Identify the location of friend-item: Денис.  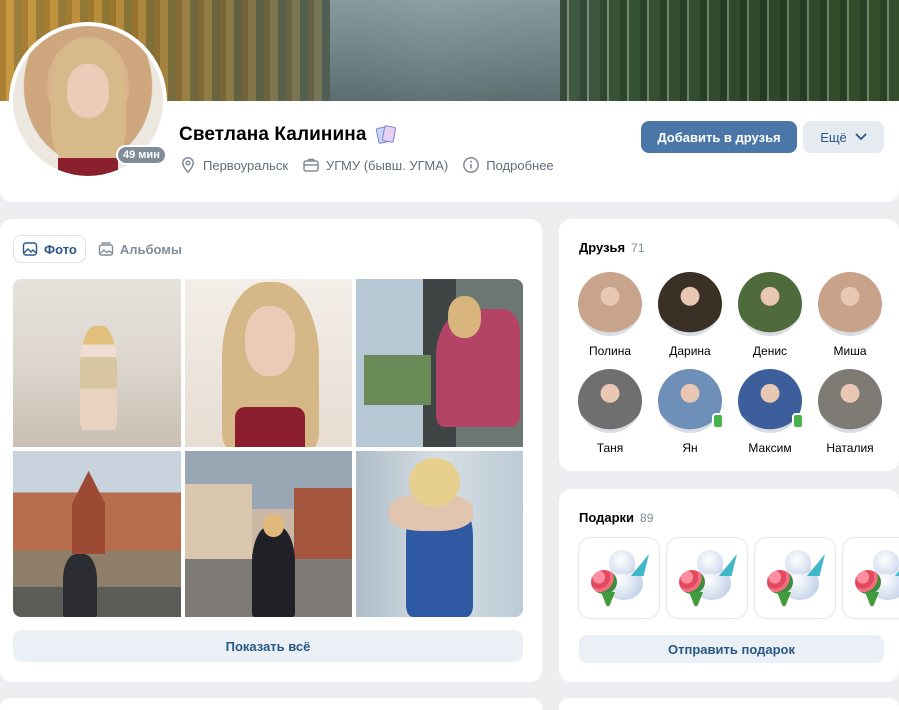
(770, 315).